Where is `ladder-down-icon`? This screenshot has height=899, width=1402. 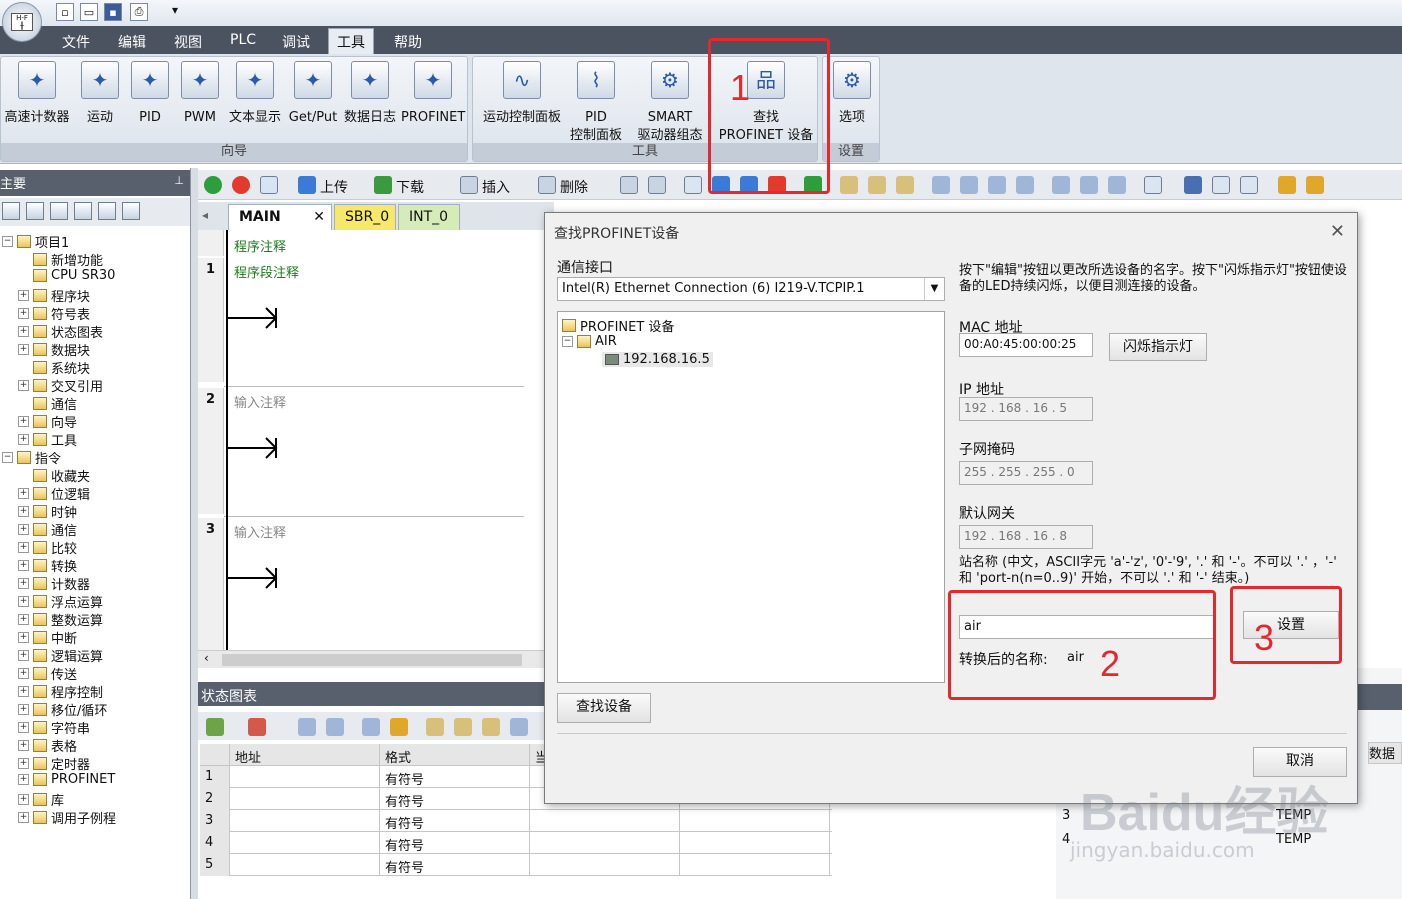
ladder-down-icon is located at coordinates (969, 185).